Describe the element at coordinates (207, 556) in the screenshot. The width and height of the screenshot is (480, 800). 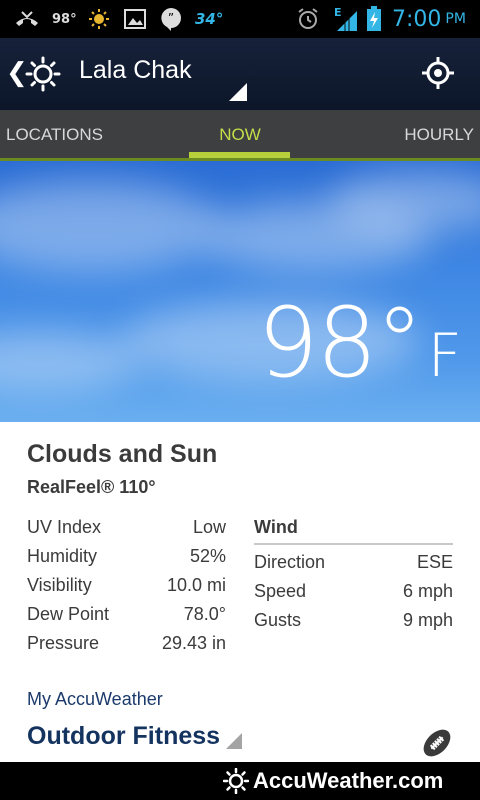
I see `humidity-value: 52%` at that location.